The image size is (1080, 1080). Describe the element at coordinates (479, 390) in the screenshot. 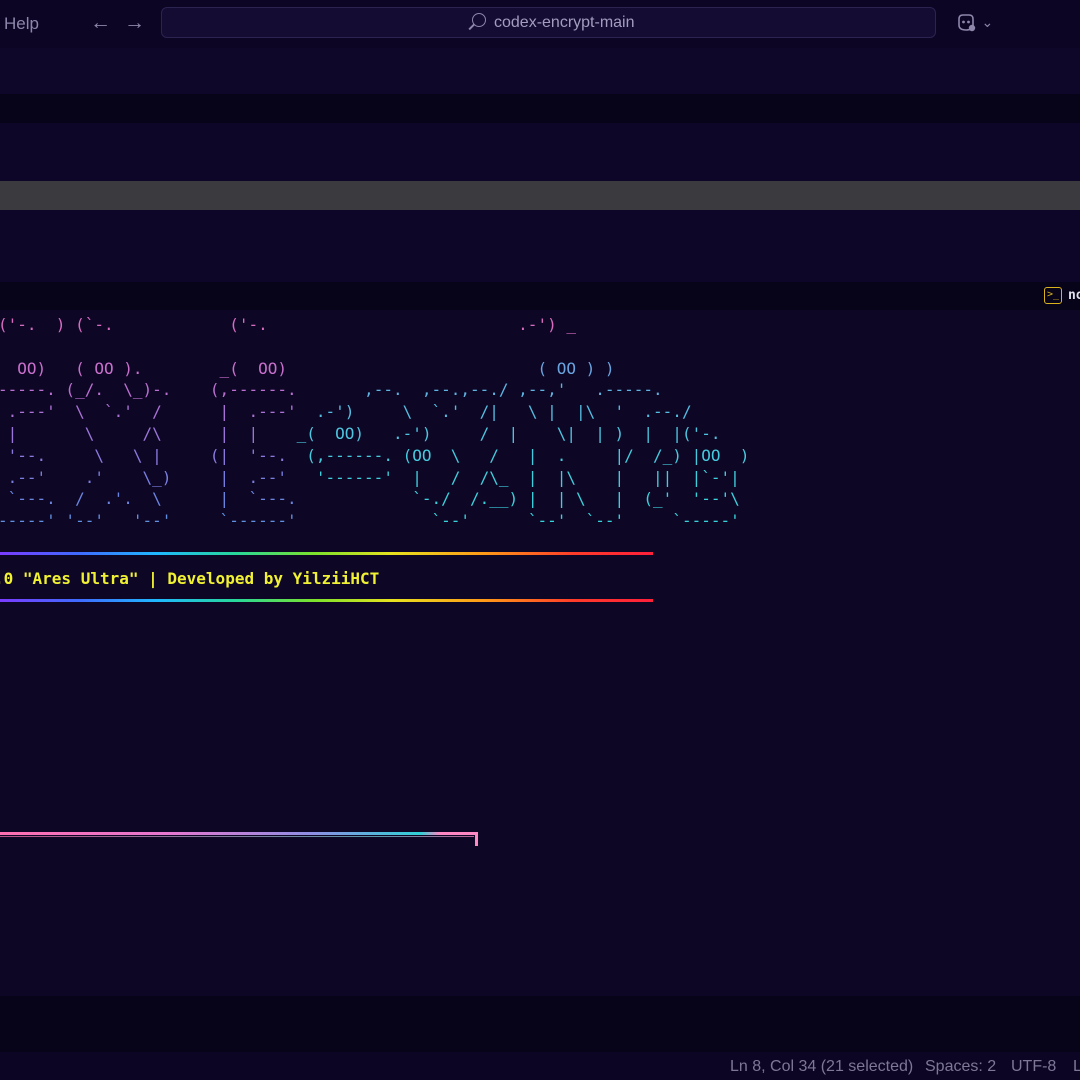

I see `ascii-segment: ,--. ,--.,--./ ,--,' .-----.` at that location.